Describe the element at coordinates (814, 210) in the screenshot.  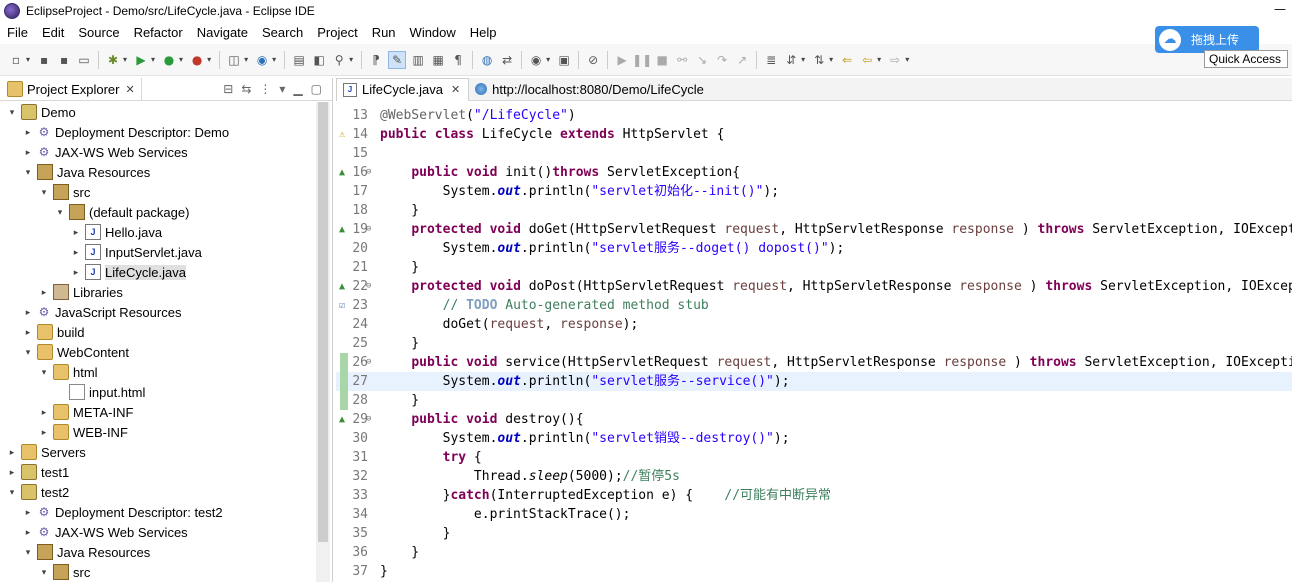
I see `code-line: 18 }` at that location.